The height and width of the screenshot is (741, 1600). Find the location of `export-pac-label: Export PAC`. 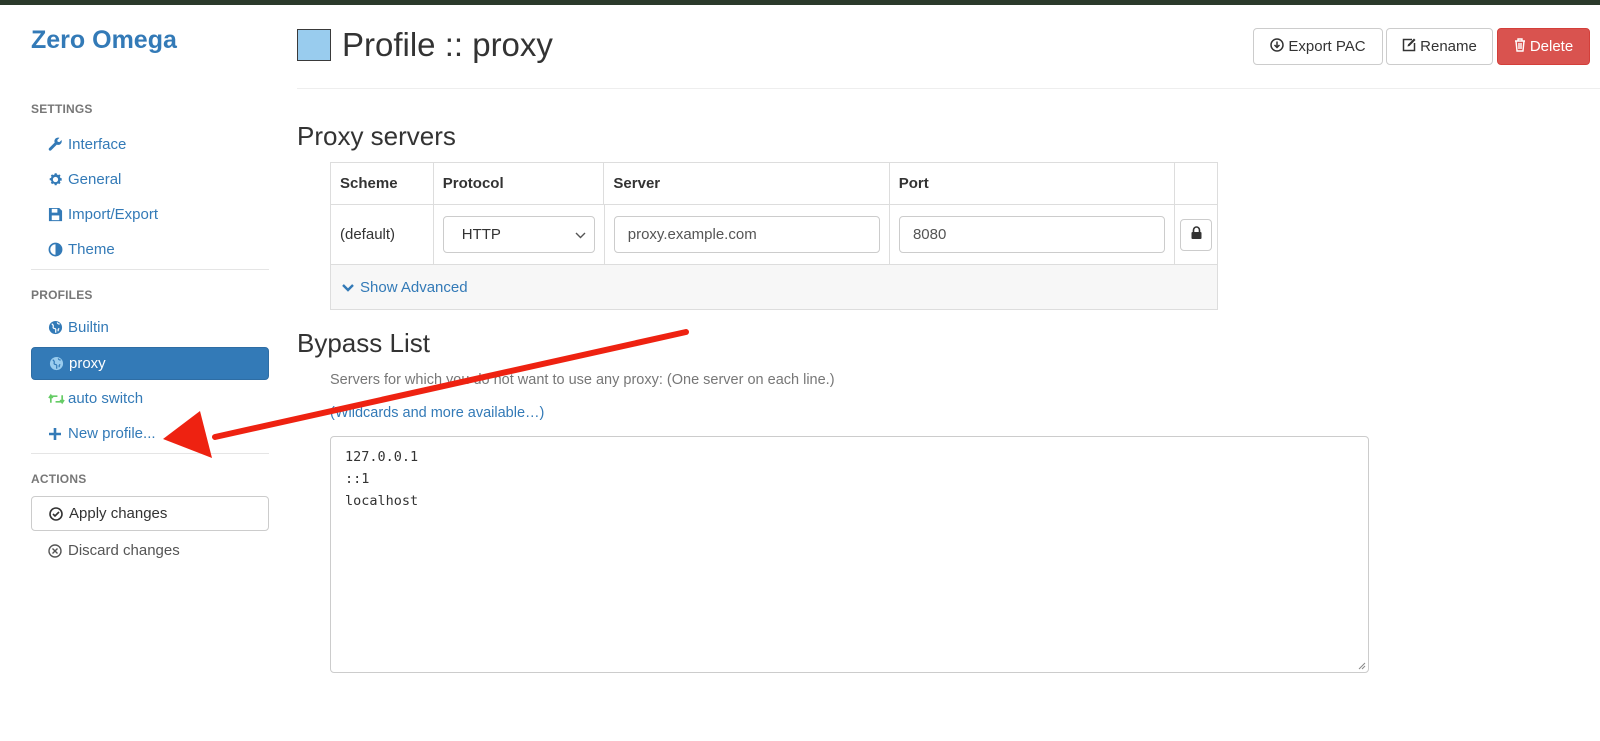

export-pac-label: Export PAC is located at coordinates (1327, 46).